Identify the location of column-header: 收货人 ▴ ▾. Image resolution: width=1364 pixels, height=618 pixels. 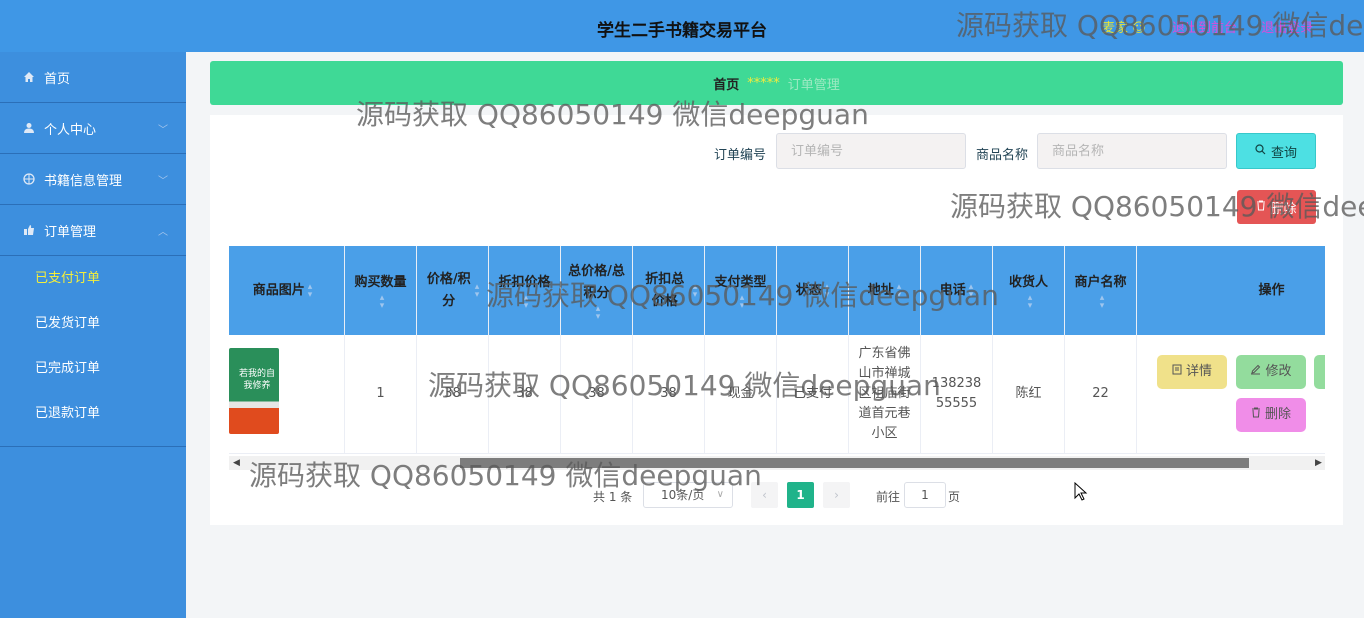
(1029, 290).